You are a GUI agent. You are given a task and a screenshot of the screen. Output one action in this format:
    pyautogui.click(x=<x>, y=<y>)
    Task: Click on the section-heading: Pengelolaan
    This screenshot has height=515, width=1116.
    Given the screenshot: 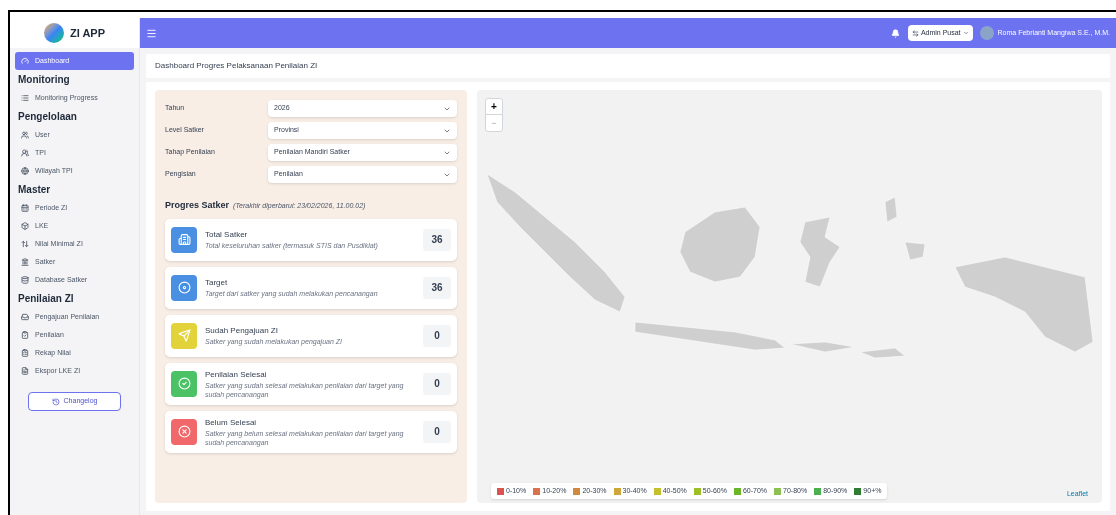 What is the action you would take?
    pyautogui.click(x=47, y=117)
    